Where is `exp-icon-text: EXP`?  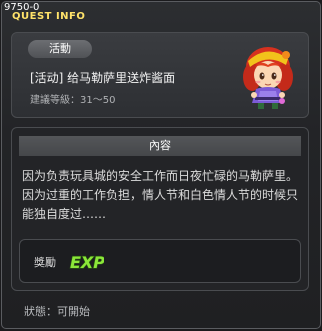
exp-icon-text: EXP is located at coordinates (87, 262).